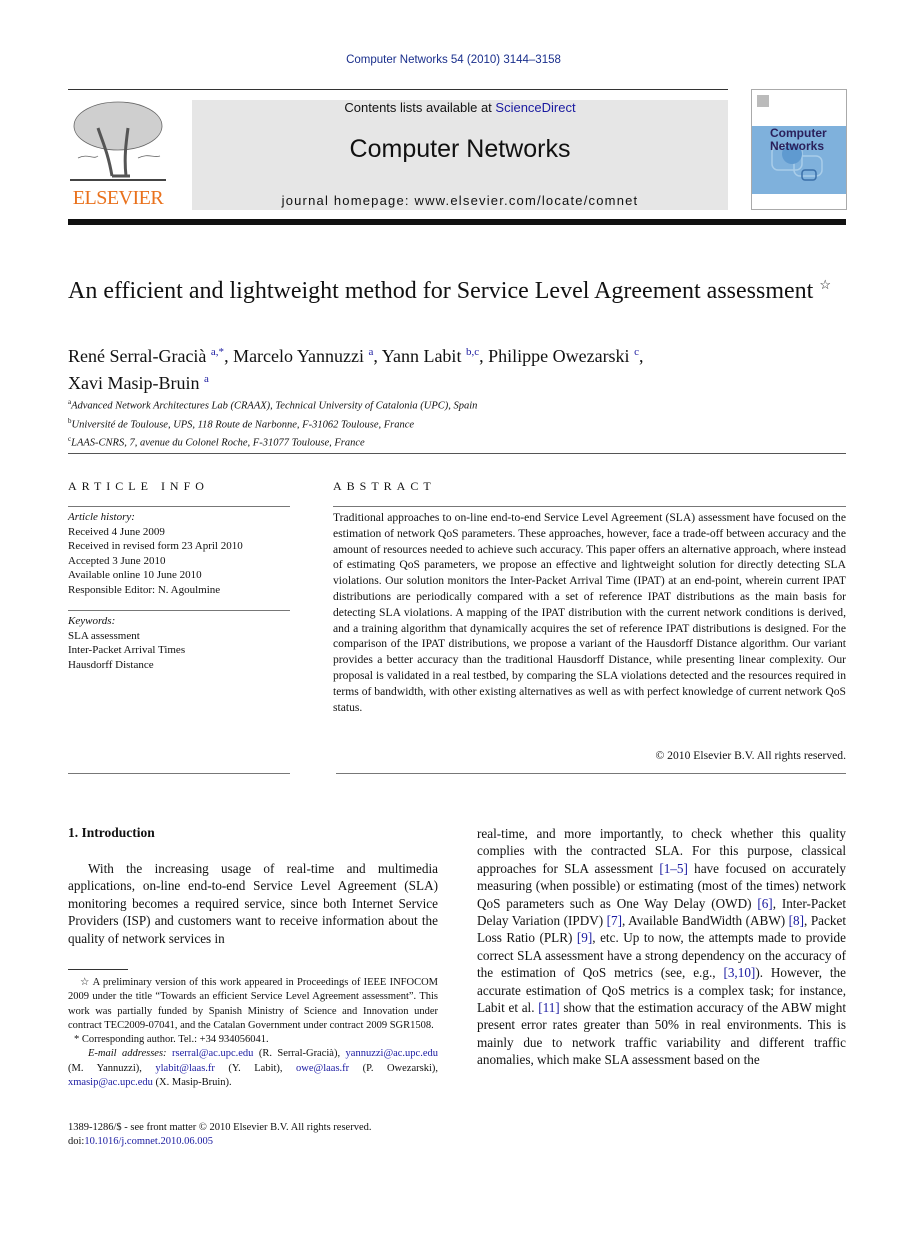 Image resolution: width=907 pixels, height=1238 pixels. Describe the element at coordinates (673, 868) in the screenshot. I see `citation-link: [1–5]` at that location.